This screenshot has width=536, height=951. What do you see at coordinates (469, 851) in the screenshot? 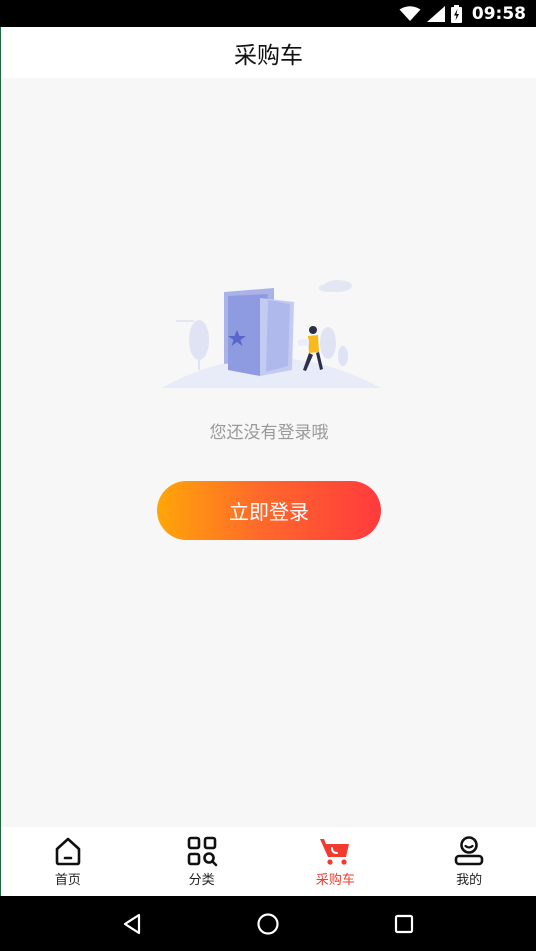
I see `profile-icon` at bounding box center [469, 851].